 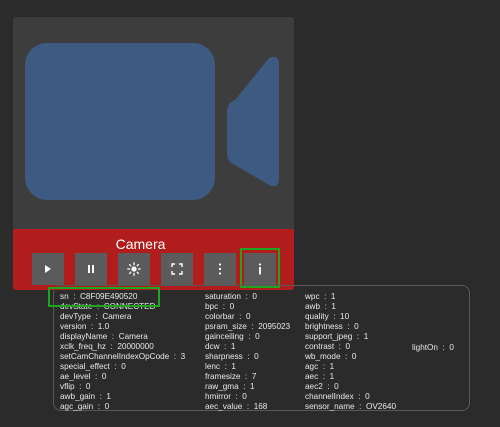 I want to click on pause-button, so click(x=91, y=269).